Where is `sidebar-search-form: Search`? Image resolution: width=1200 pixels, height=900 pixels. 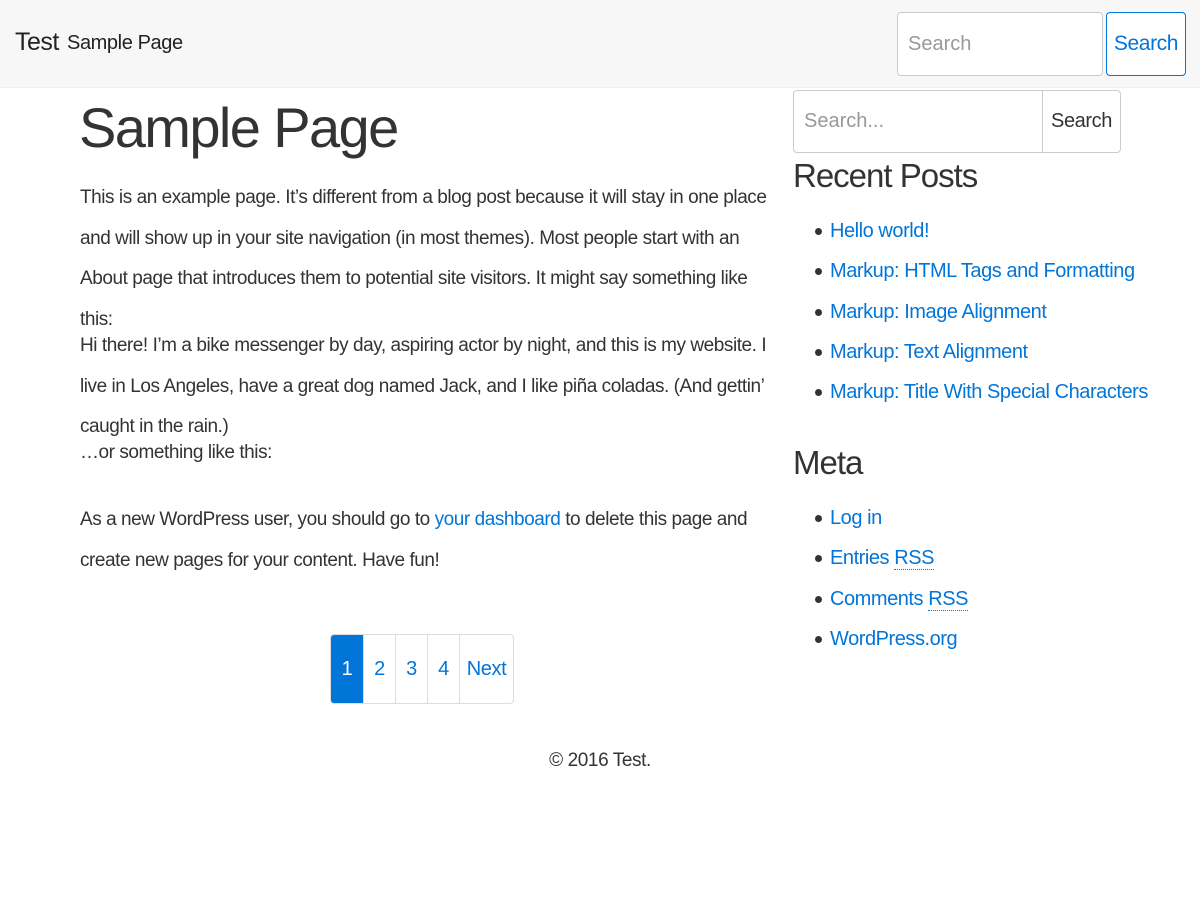
sidebar-search-form: Search is located at coordinates (957, 121).